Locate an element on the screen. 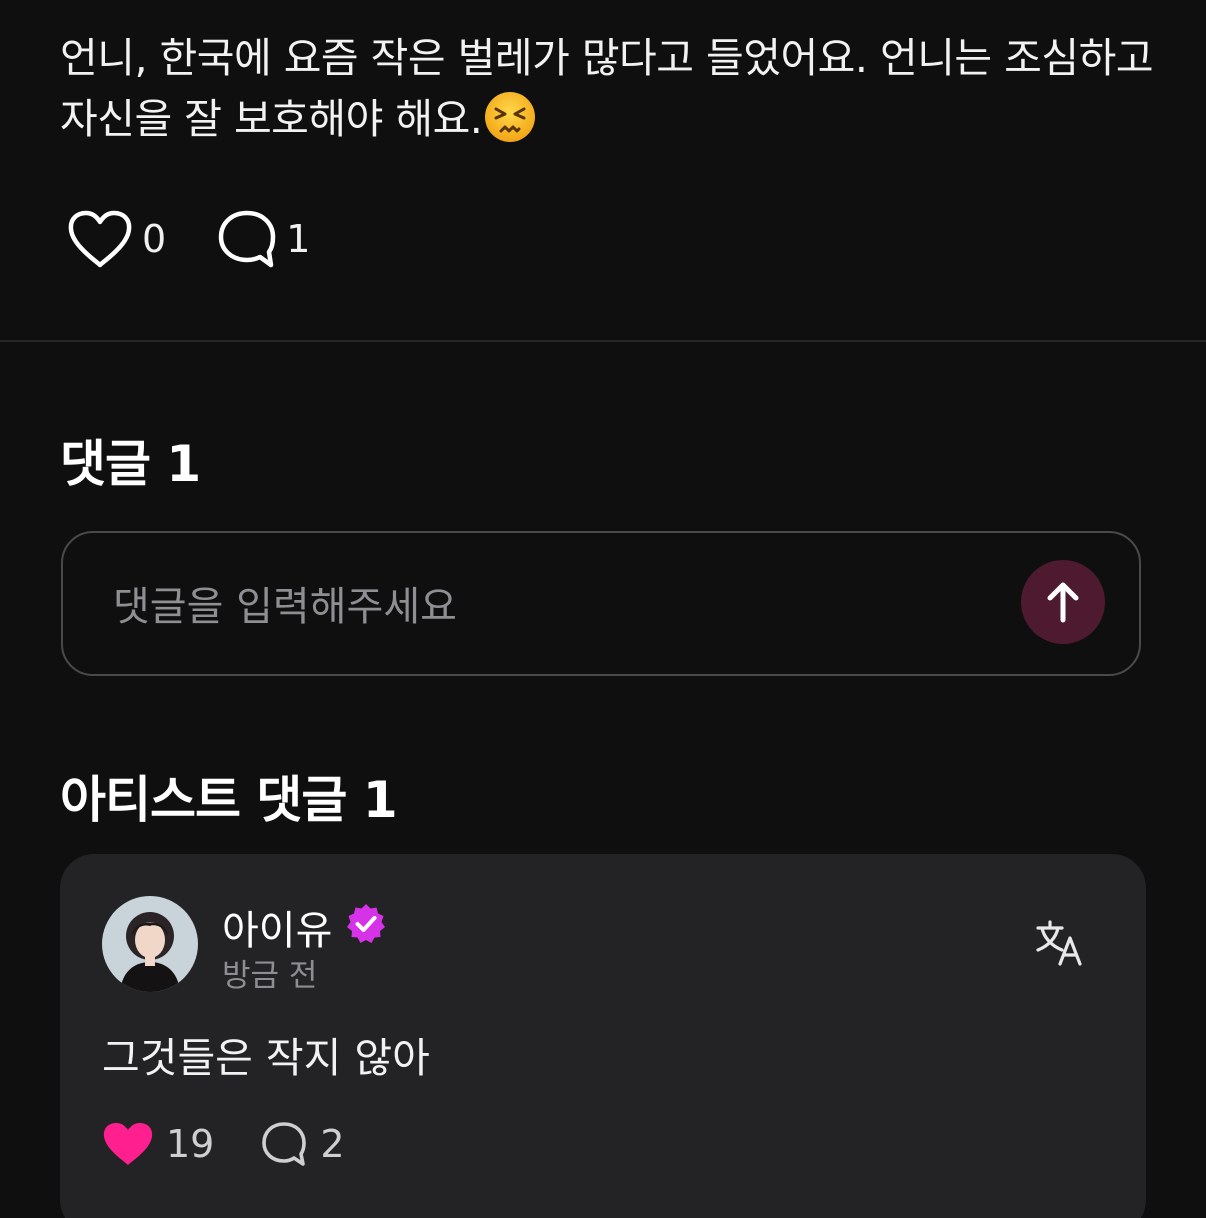  like-count: 0 is located at coordinates (154, 239).